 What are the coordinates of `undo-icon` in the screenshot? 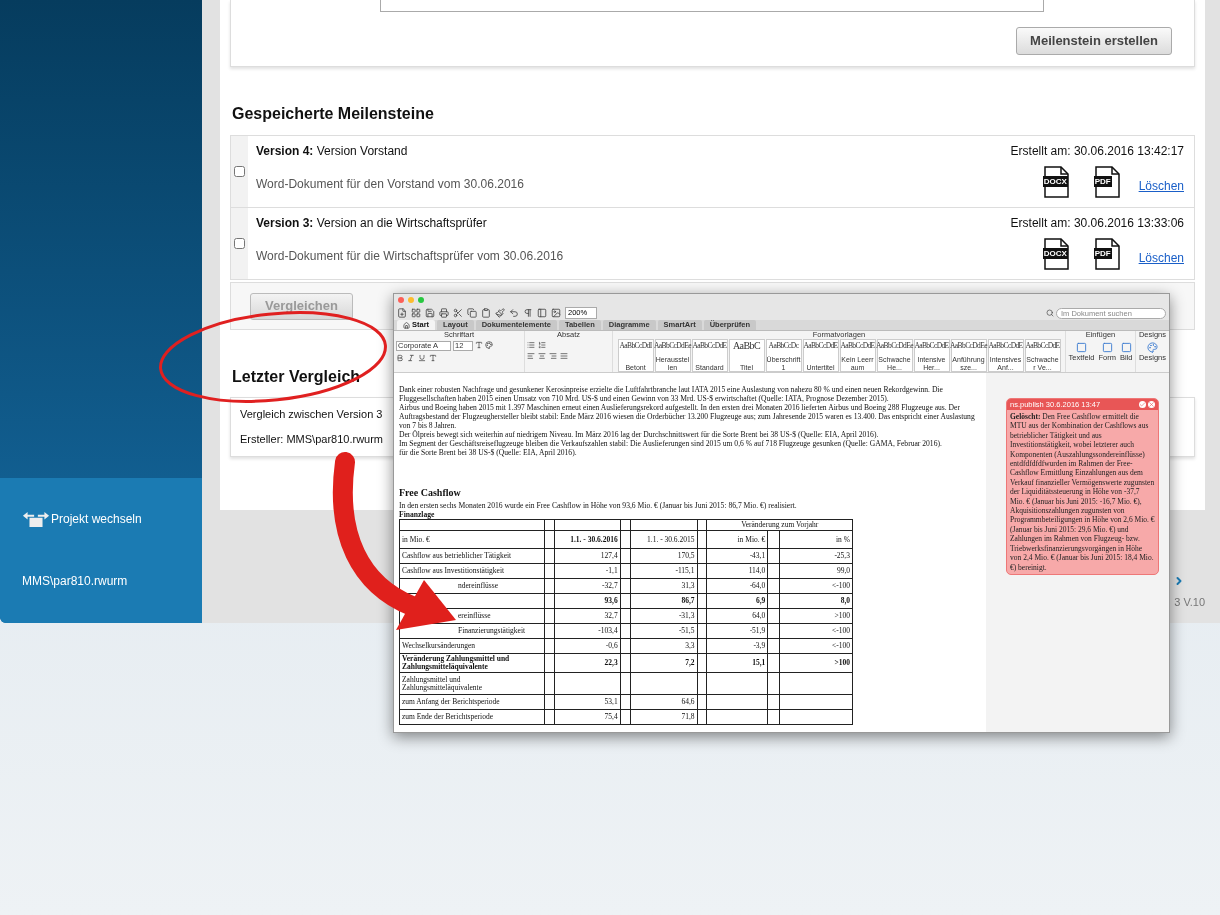 It's located at (514, 313).